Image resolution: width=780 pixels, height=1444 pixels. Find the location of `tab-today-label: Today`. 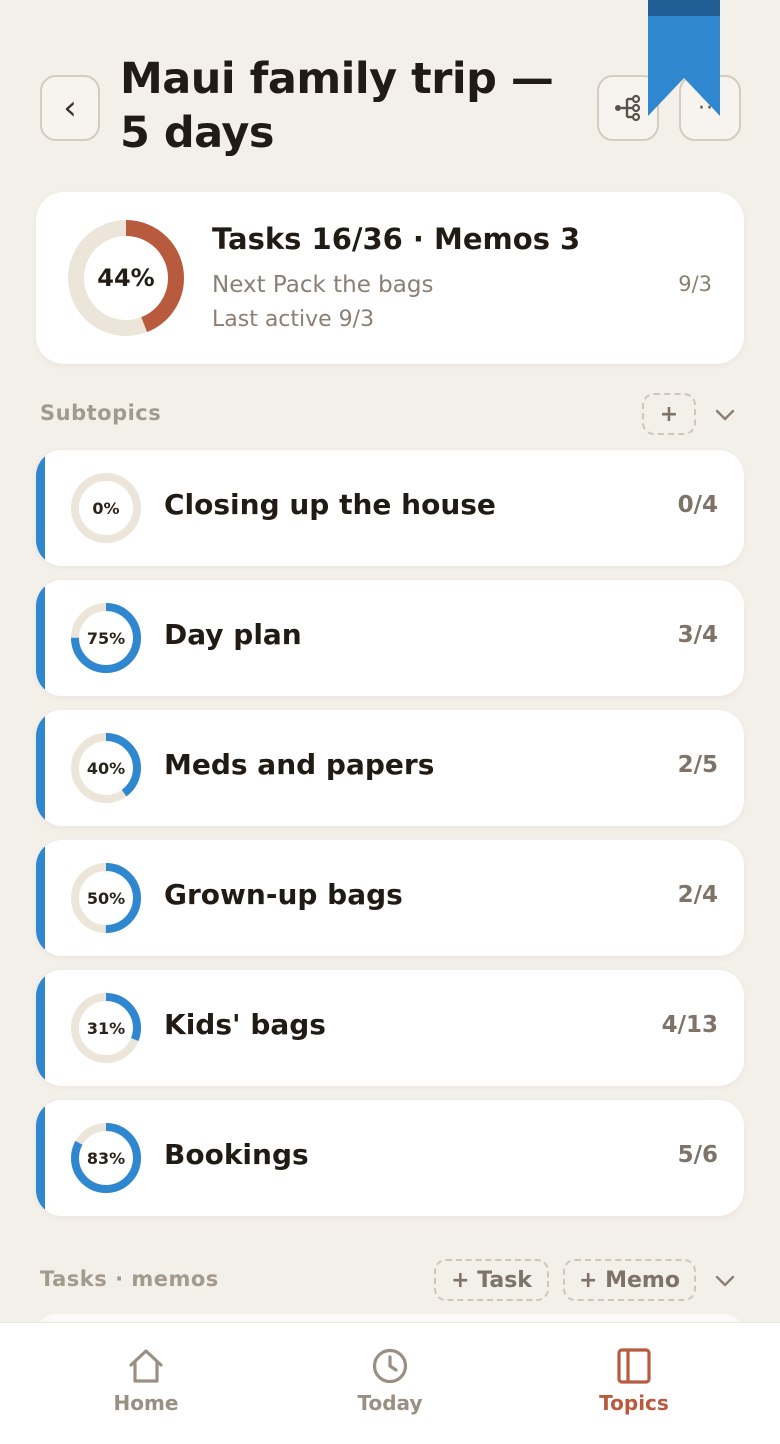

tab-today-label: Today is located at coordinates (390, 1403).